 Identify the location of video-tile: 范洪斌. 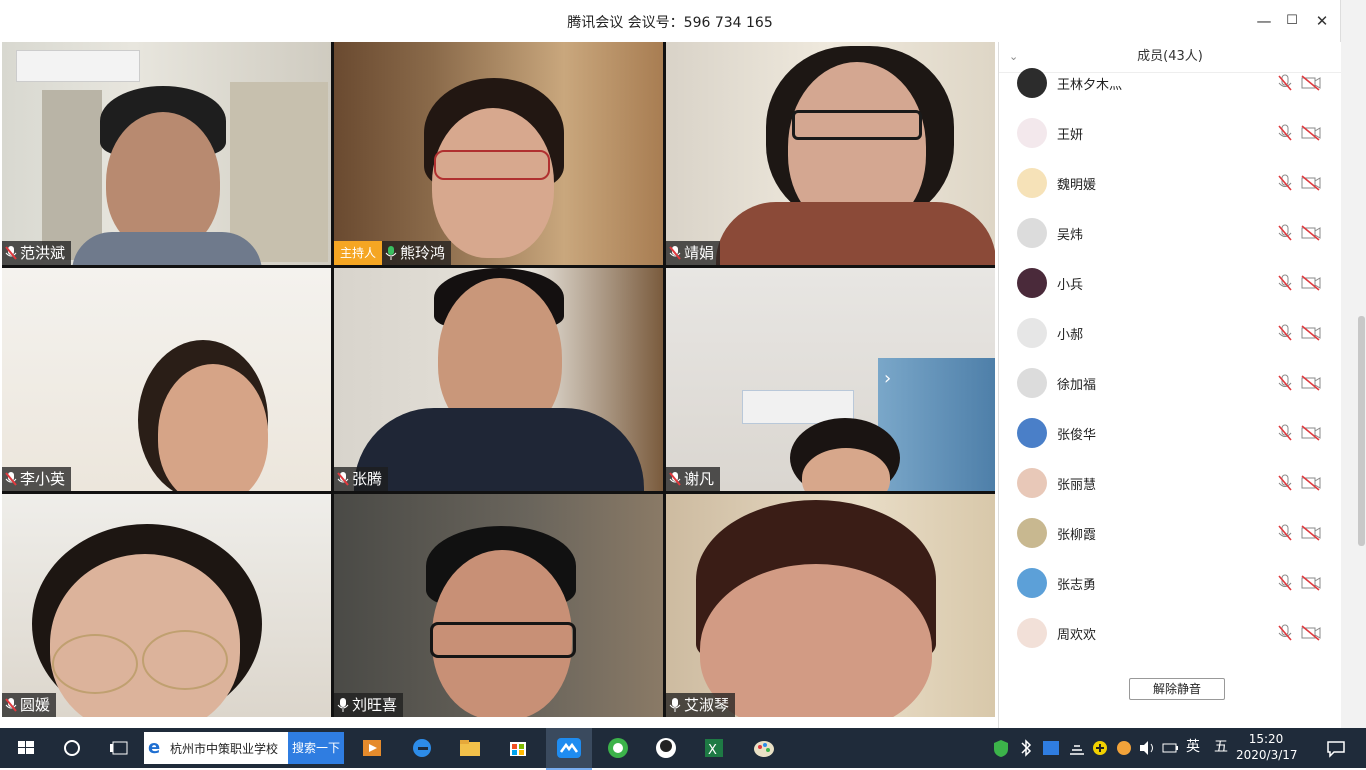
(166, 153).